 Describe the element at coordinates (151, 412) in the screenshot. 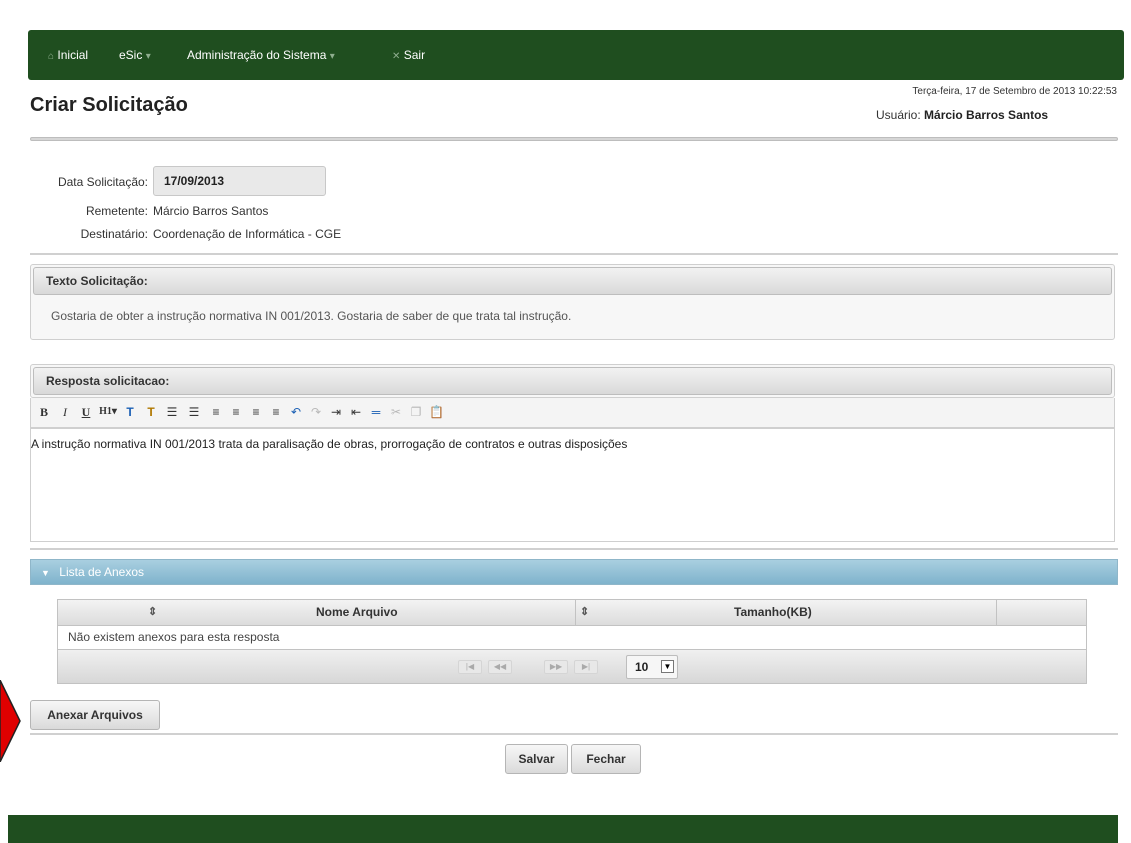

I see `clear-format-icon: T` at that location.